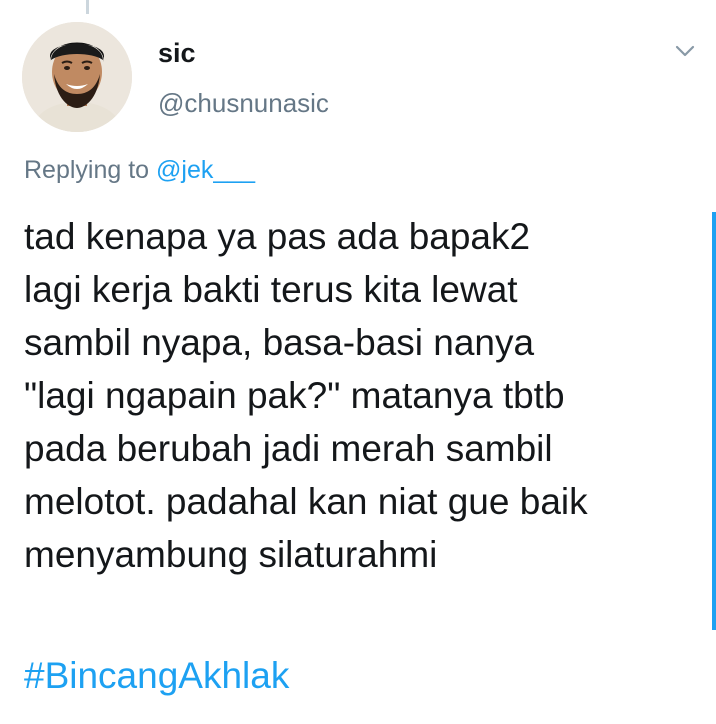  What do you see at coordinates (177, 53) in the screenshot?
I see `author-display-name: sic` at bounding box center [177, 53].